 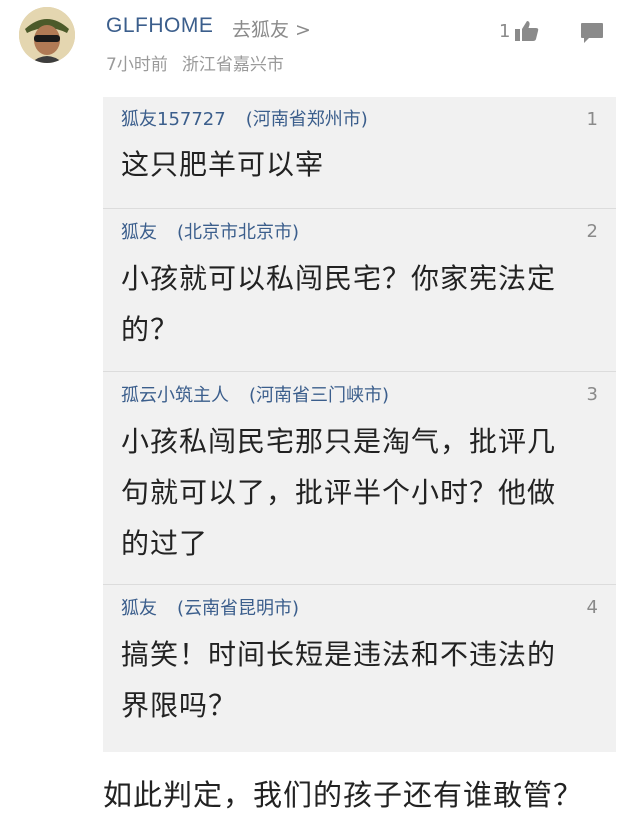 What do you see at coordinates (238, 232) in the screenshot?
I see `reply-location: (北京市北京市)` at bounding box center [238, 232].